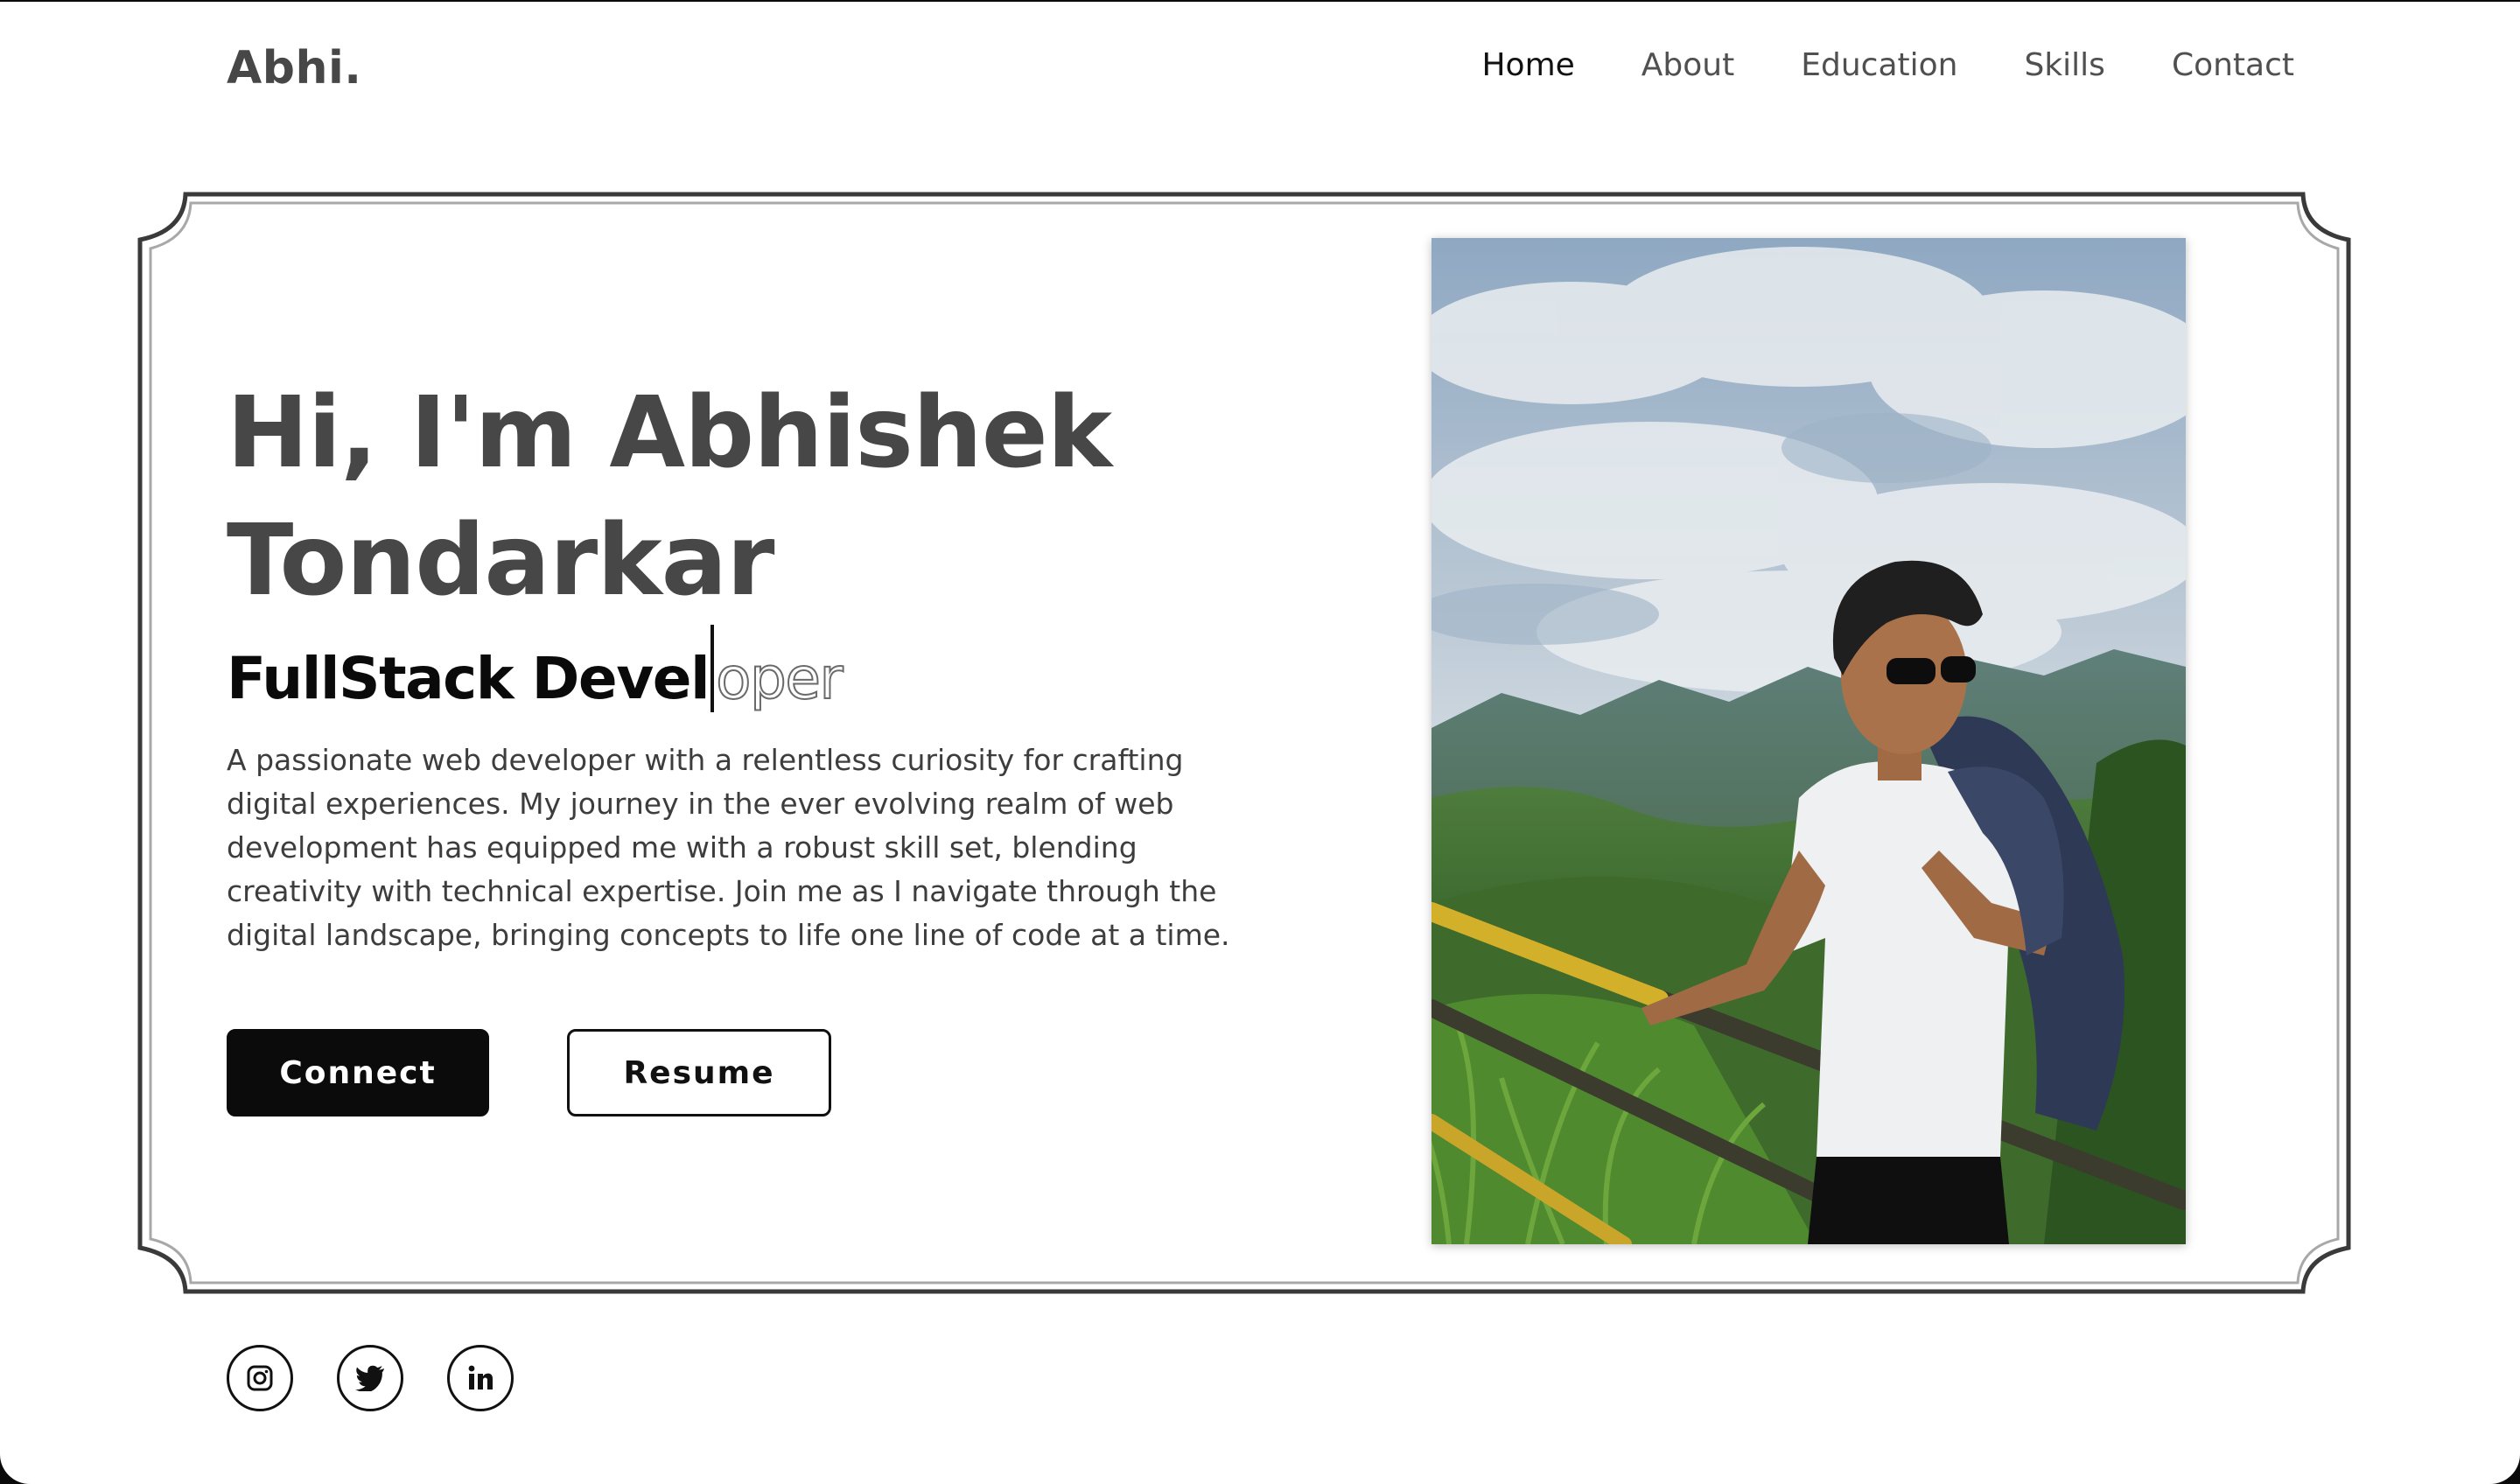 This screenshot has width=2520, height=1484. I want to click on connect-button: Connect, so click(358, 1072).